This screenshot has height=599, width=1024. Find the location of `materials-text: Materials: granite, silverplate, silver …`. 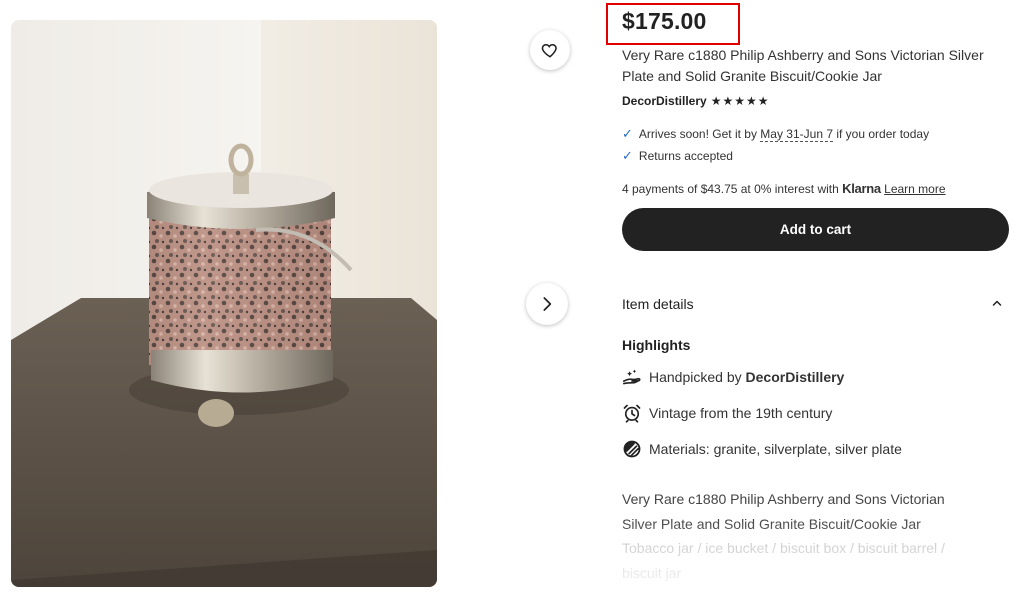

materials-text: Materials: granite, silverplate, silver … is located at coordinates (775, 449).